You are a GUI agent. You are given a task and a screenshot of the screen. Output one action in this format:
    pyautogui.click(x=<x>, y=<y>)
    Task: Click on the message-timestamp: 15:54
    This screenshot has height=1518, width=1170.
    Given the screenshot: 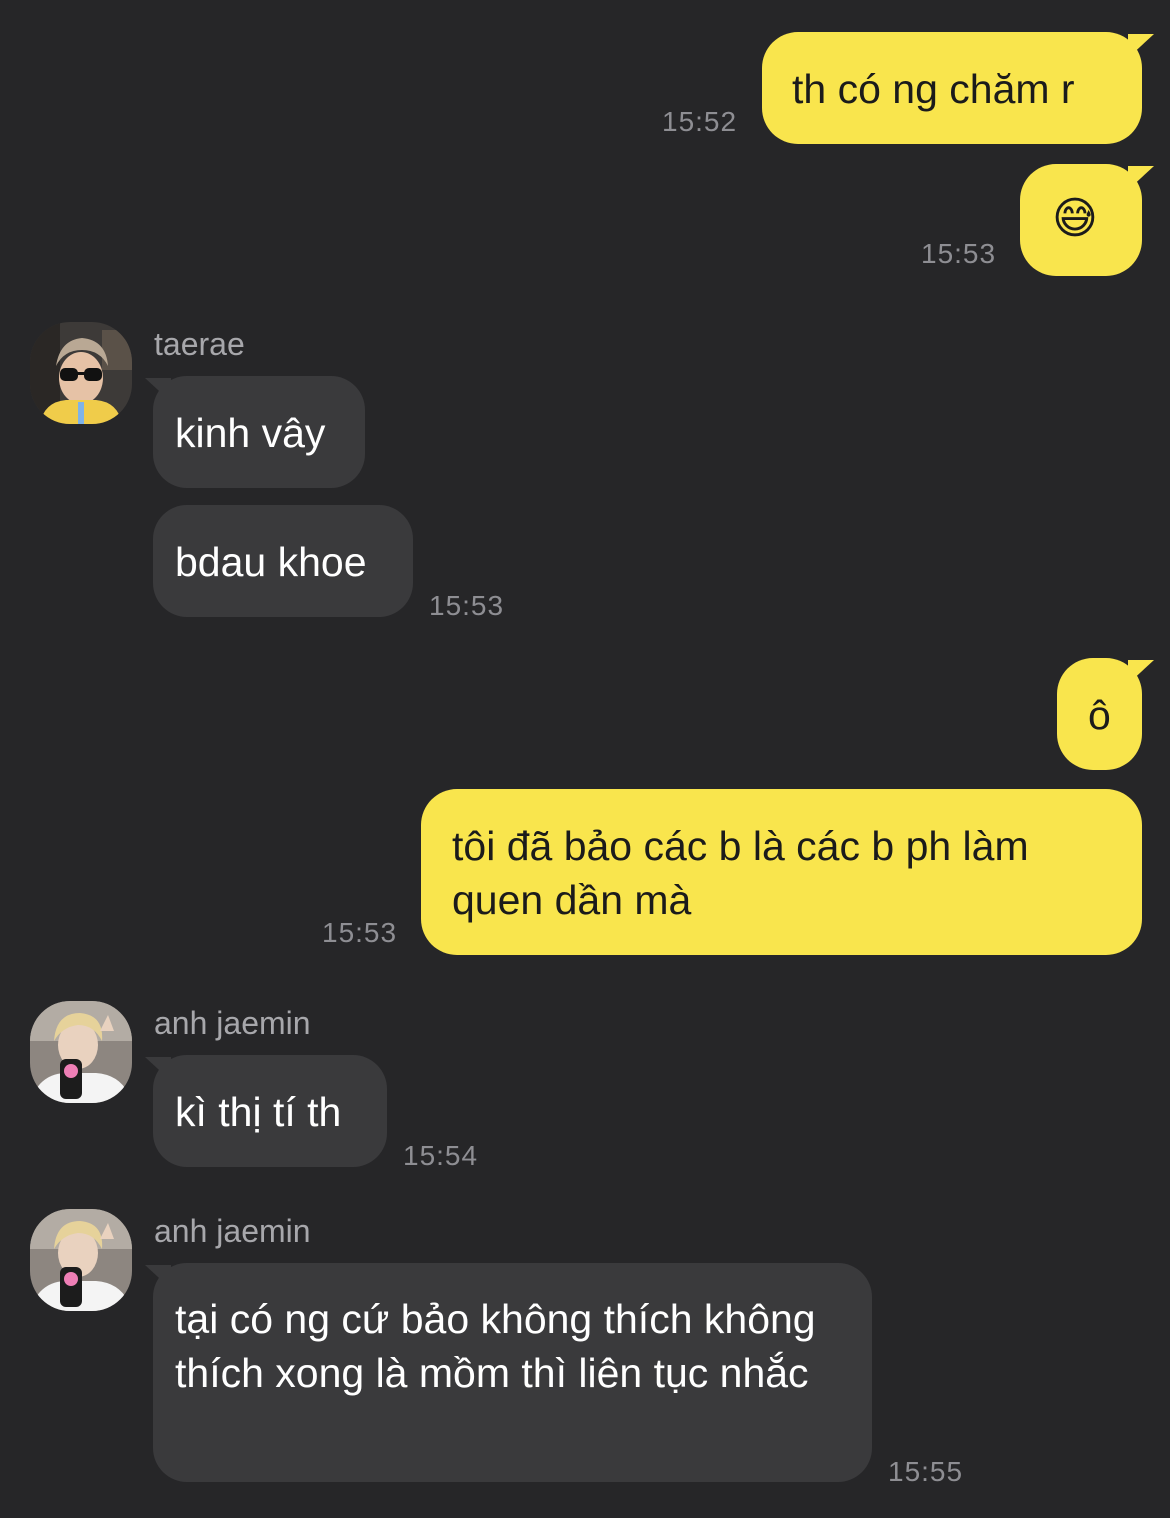 What is the action you would take?
    pyautogui.click(x=441, y=1155)
    